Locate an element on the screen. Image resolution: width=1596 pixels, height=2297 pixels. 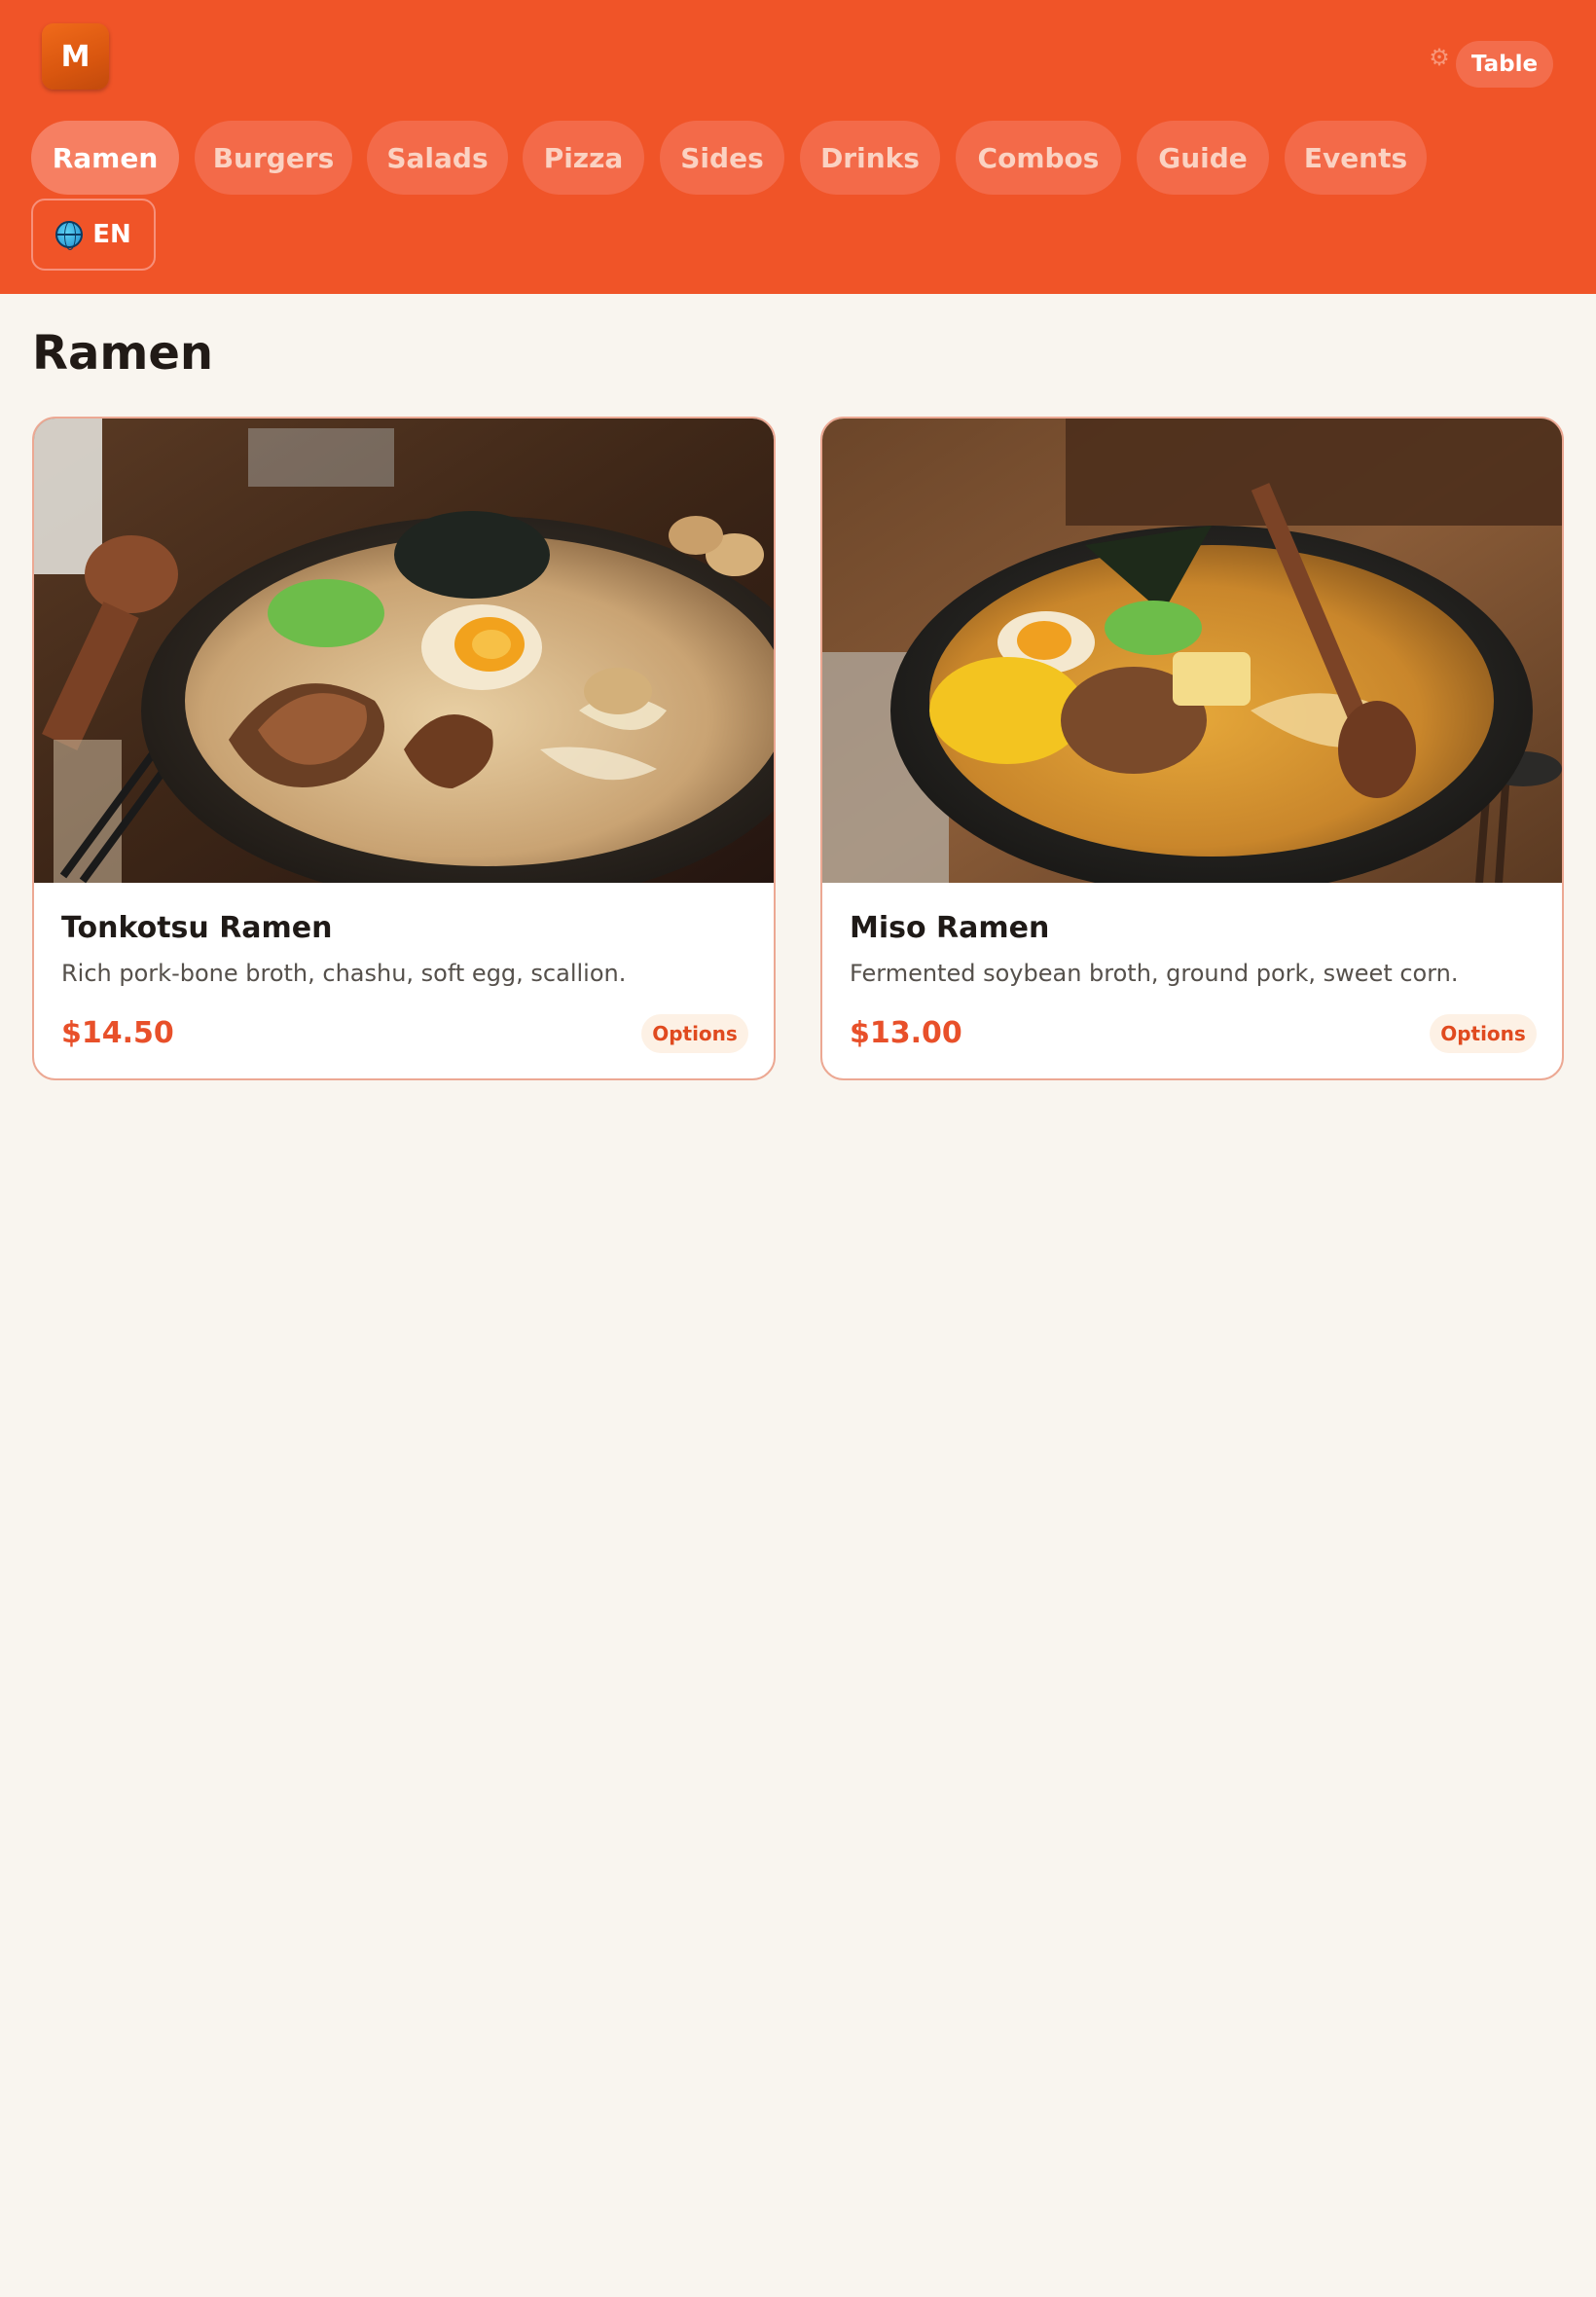
tab-events: Events is located at coordinates (1356, 158).